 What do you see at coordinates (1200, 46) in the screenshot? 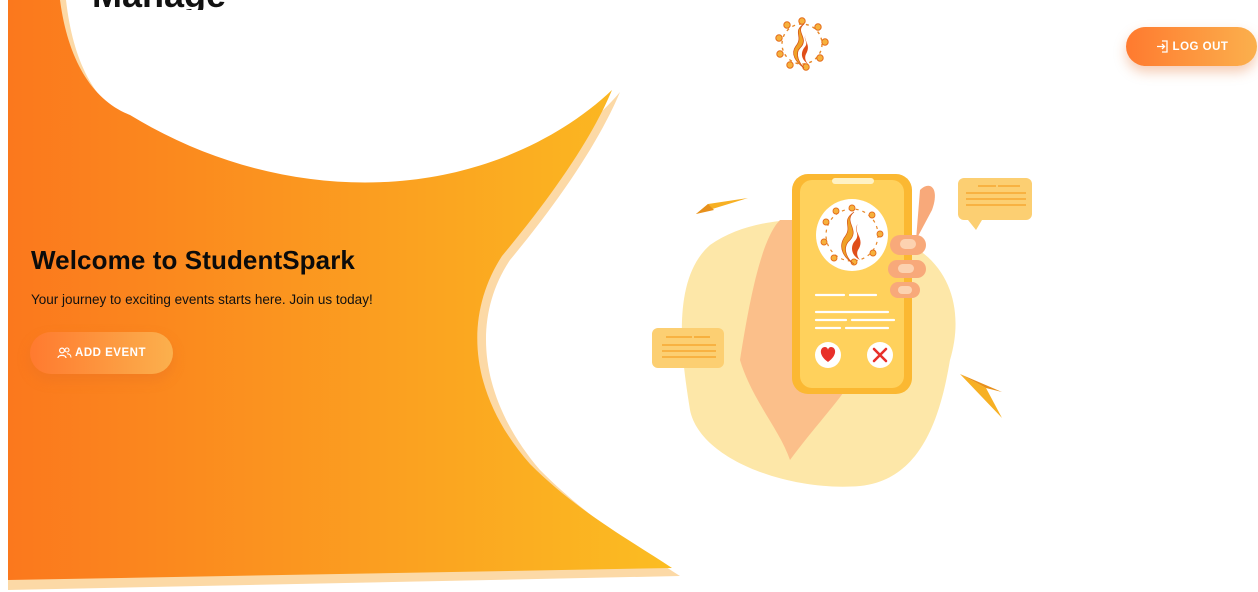
I see `logout-label: LOG OUT` at bounding box center [1200, 46].